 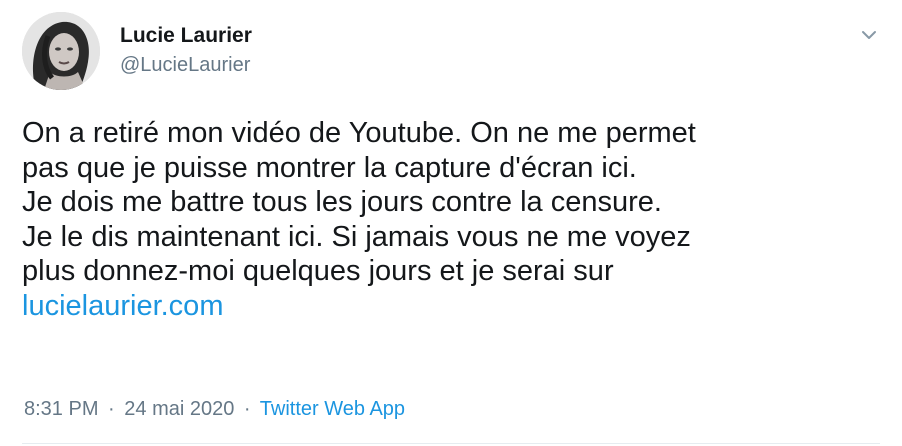 What do you see at coordinates (332, 409) in the screenshot?
I see `source-app-link: Twitter Web App` at bounding box center [332, 409].